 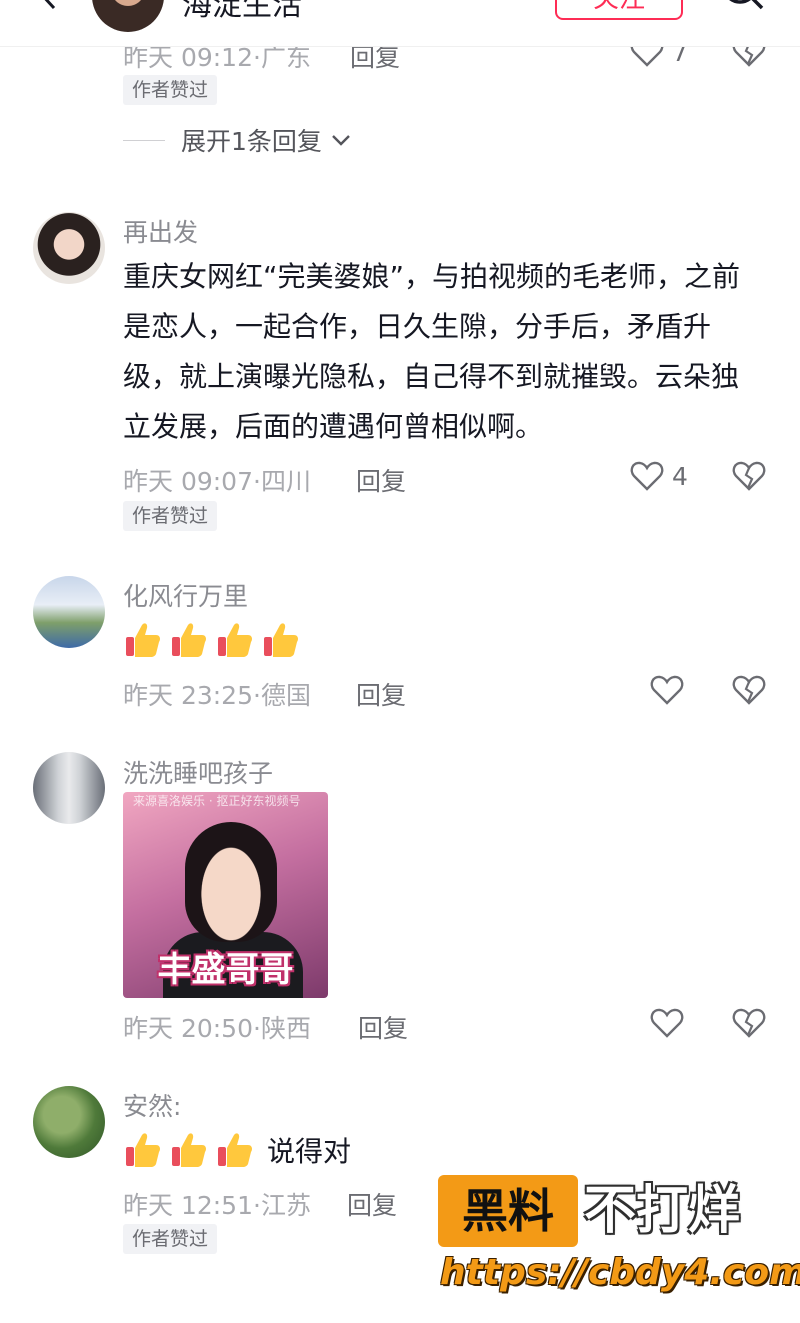 I want to click on back-arrow-icon, so click(x=47, y=5).